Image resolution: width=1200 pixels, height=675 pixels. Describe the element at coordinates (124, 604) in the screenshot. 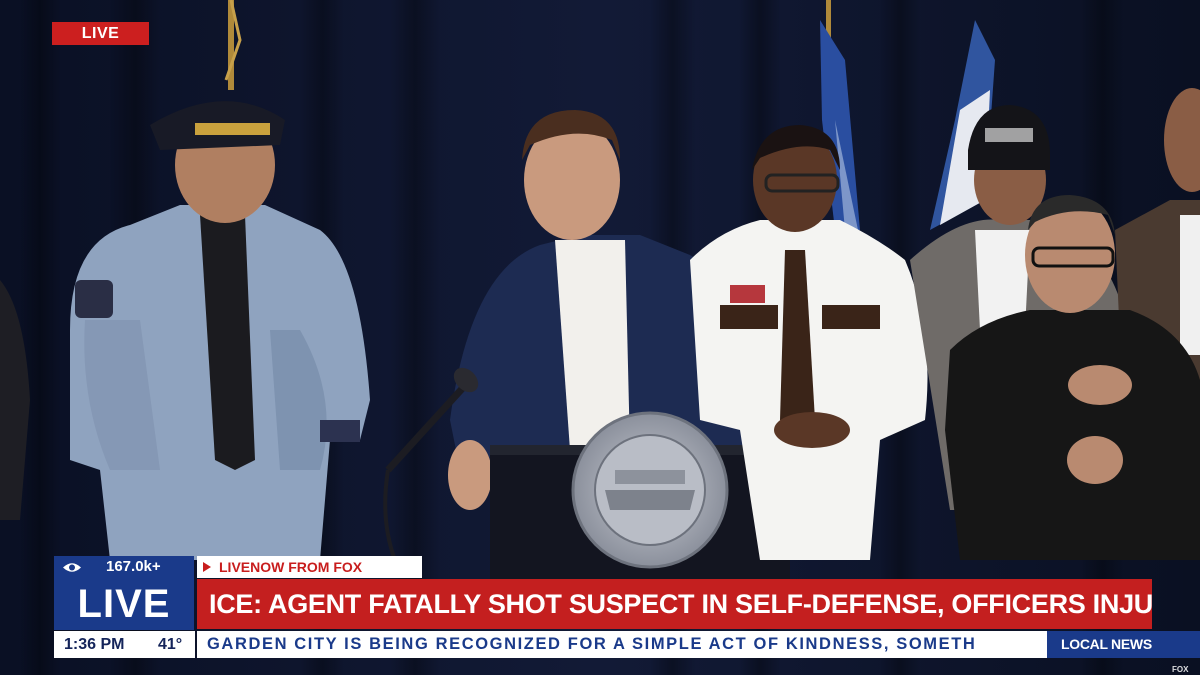

I see `live-label-large: LIVE` at that location.